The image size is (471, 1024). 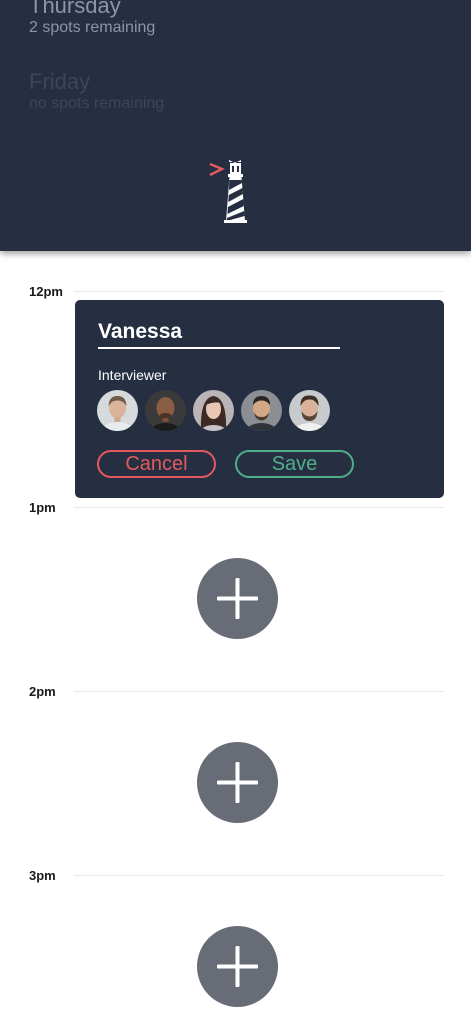 What do you see at coordinates (46, 291) in the screenshot?
I see `time-label-12pm: 12pm` at bounding box center [46, 291].